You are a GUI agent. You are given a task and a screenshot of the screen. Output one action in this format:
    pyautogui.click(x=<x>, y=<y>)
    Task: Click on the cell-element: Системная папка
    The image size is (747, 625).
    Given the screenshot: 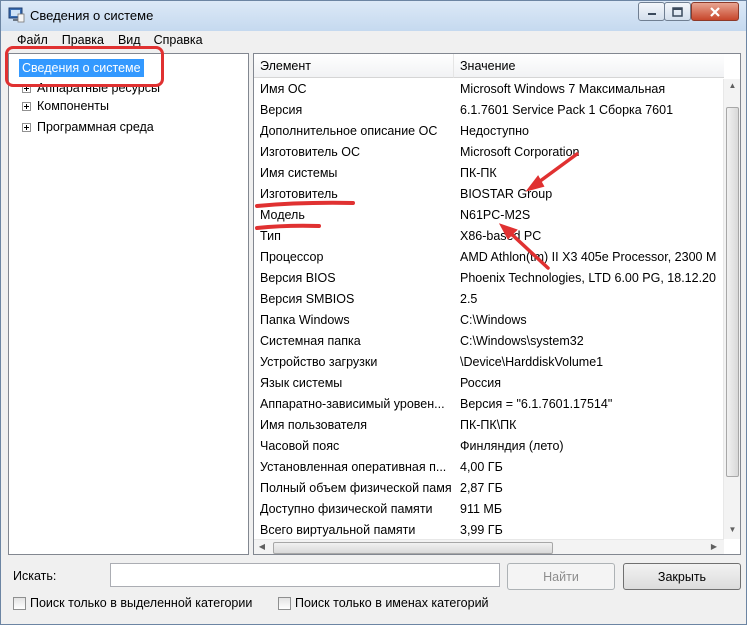 What is the action you would take?
    pyautogui.click(x=310, y=341)
    